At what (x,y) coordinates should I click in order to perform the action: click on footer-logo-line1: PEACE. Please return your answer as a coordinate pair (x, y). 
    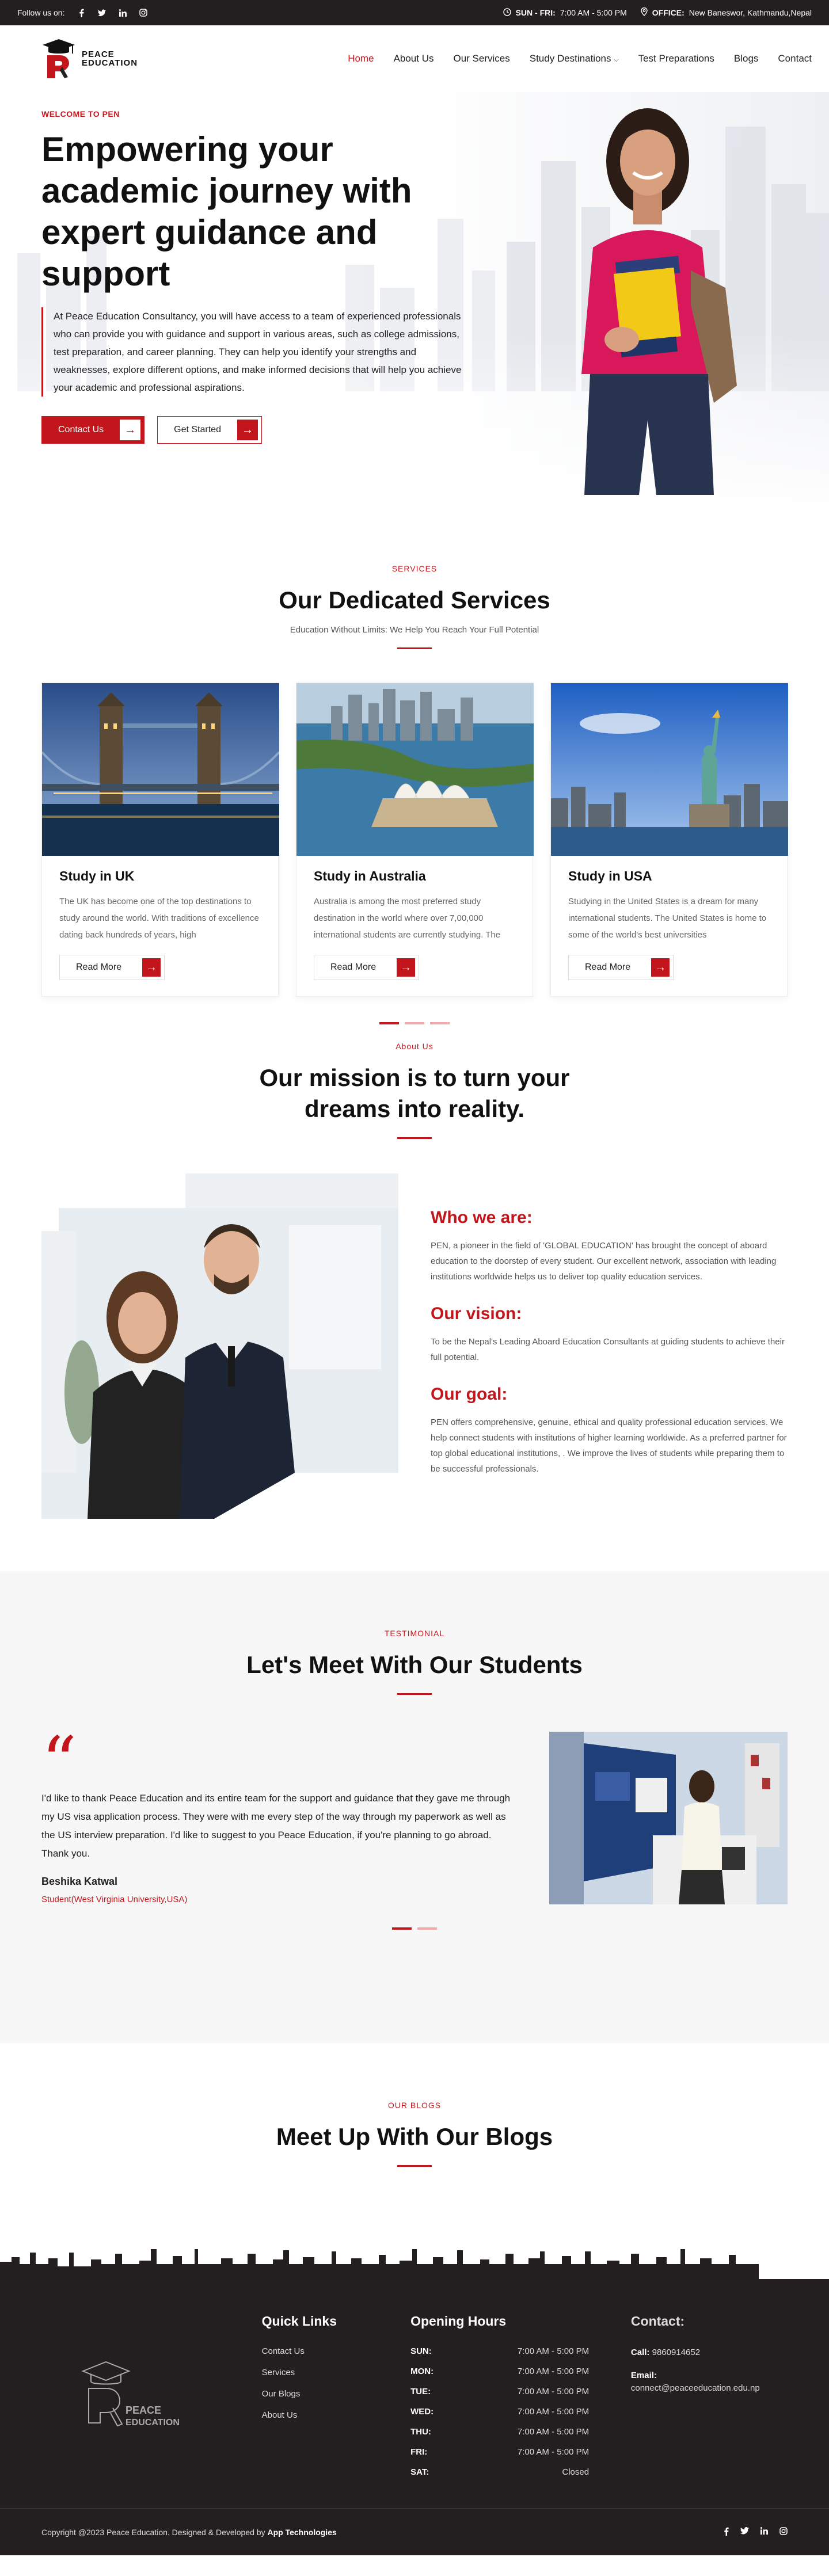
    Looking at the image, I should click on (143, 2410).